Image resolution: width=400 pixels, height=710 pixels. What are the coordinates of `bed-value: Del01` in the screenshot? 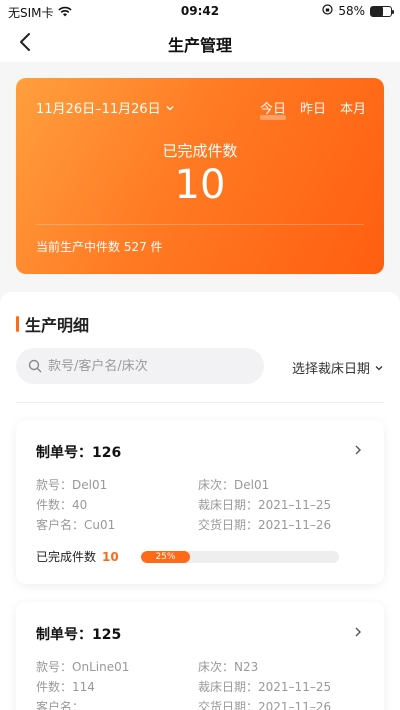 It's located at (252, 485).